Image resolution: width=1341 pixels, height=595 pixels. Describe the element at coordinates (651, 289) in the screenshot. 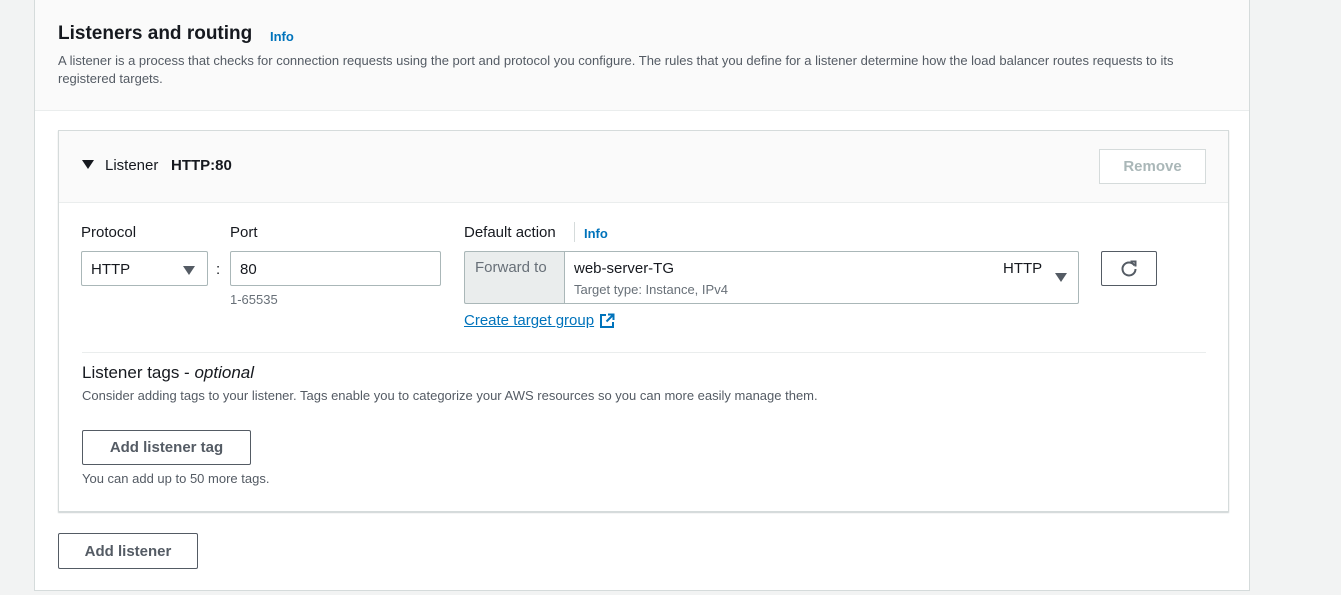

I see `target-type: Target type: Instance, IPv4` at that location.